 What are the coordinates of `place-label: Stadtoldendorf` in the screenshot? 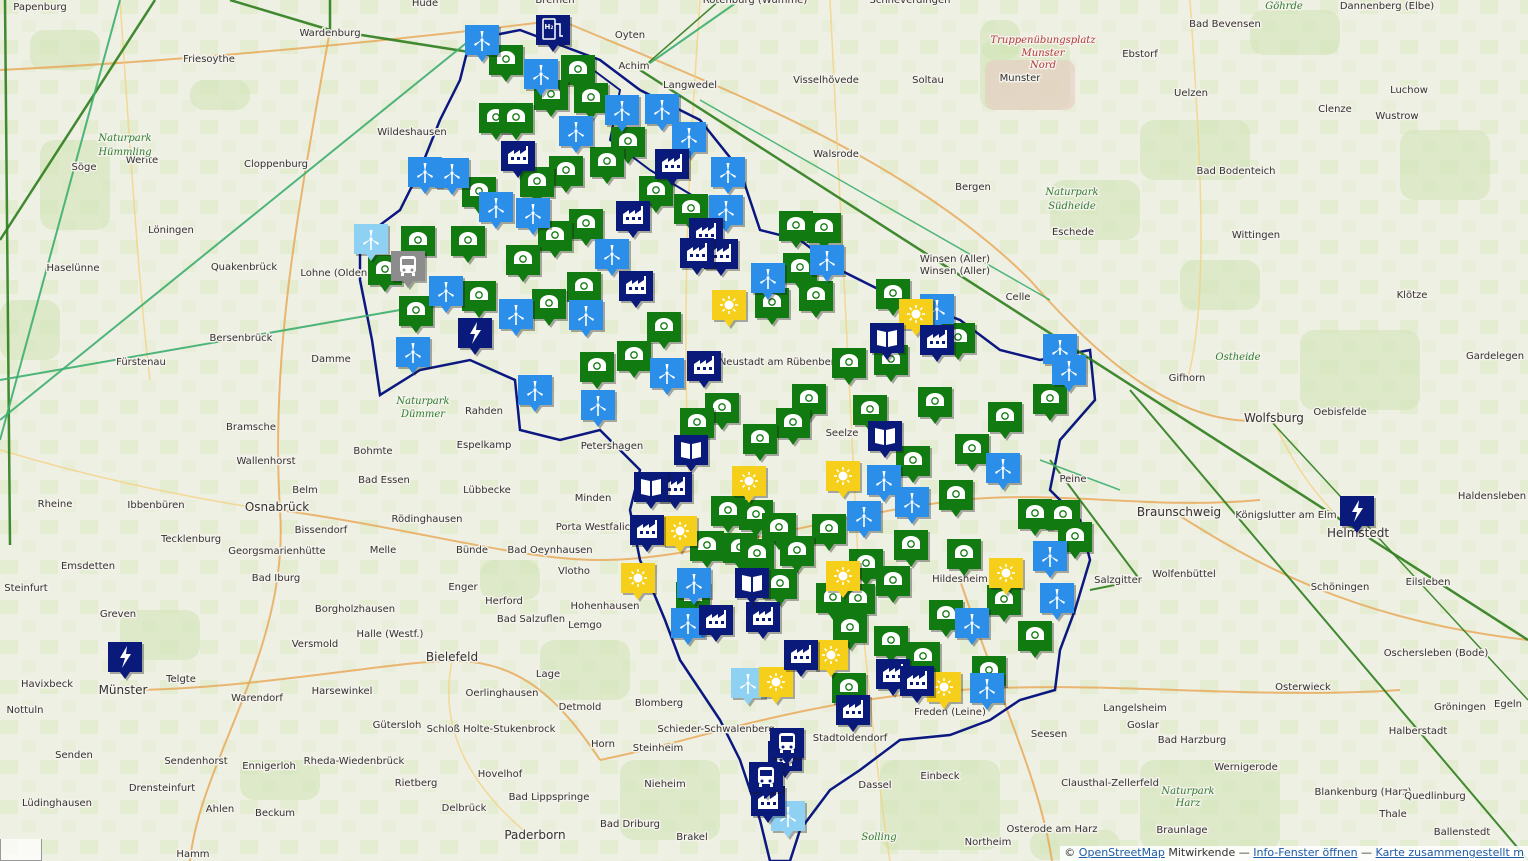 It's located at (850, 738).